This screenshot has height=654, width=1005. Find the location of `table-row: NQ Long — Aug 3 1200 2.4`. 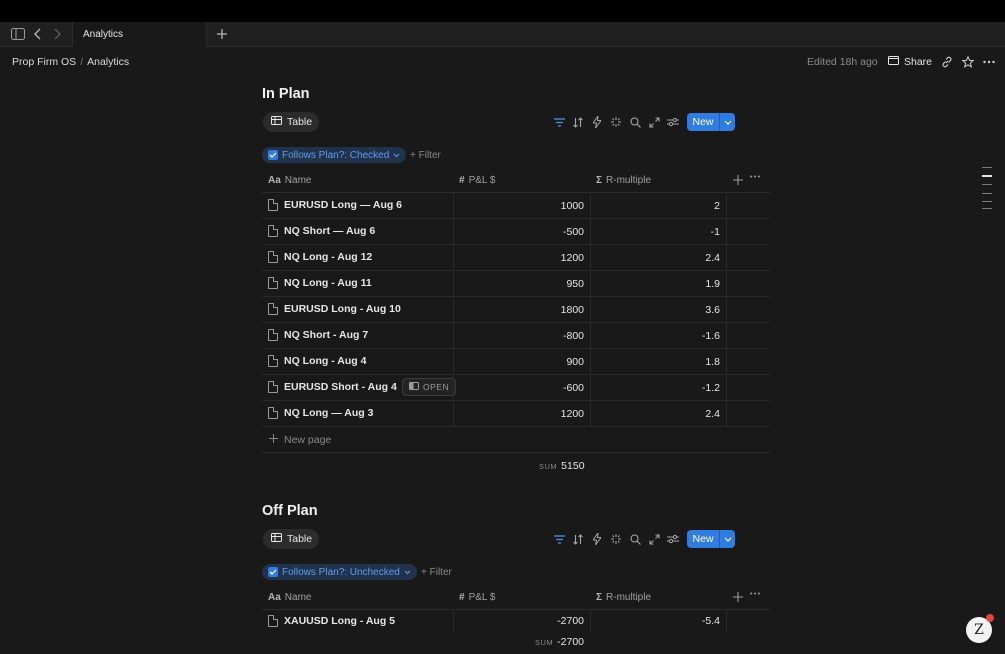

table-row: NQ Long — Aug 3 1200 2.4 is located at coordinates (516, 414).